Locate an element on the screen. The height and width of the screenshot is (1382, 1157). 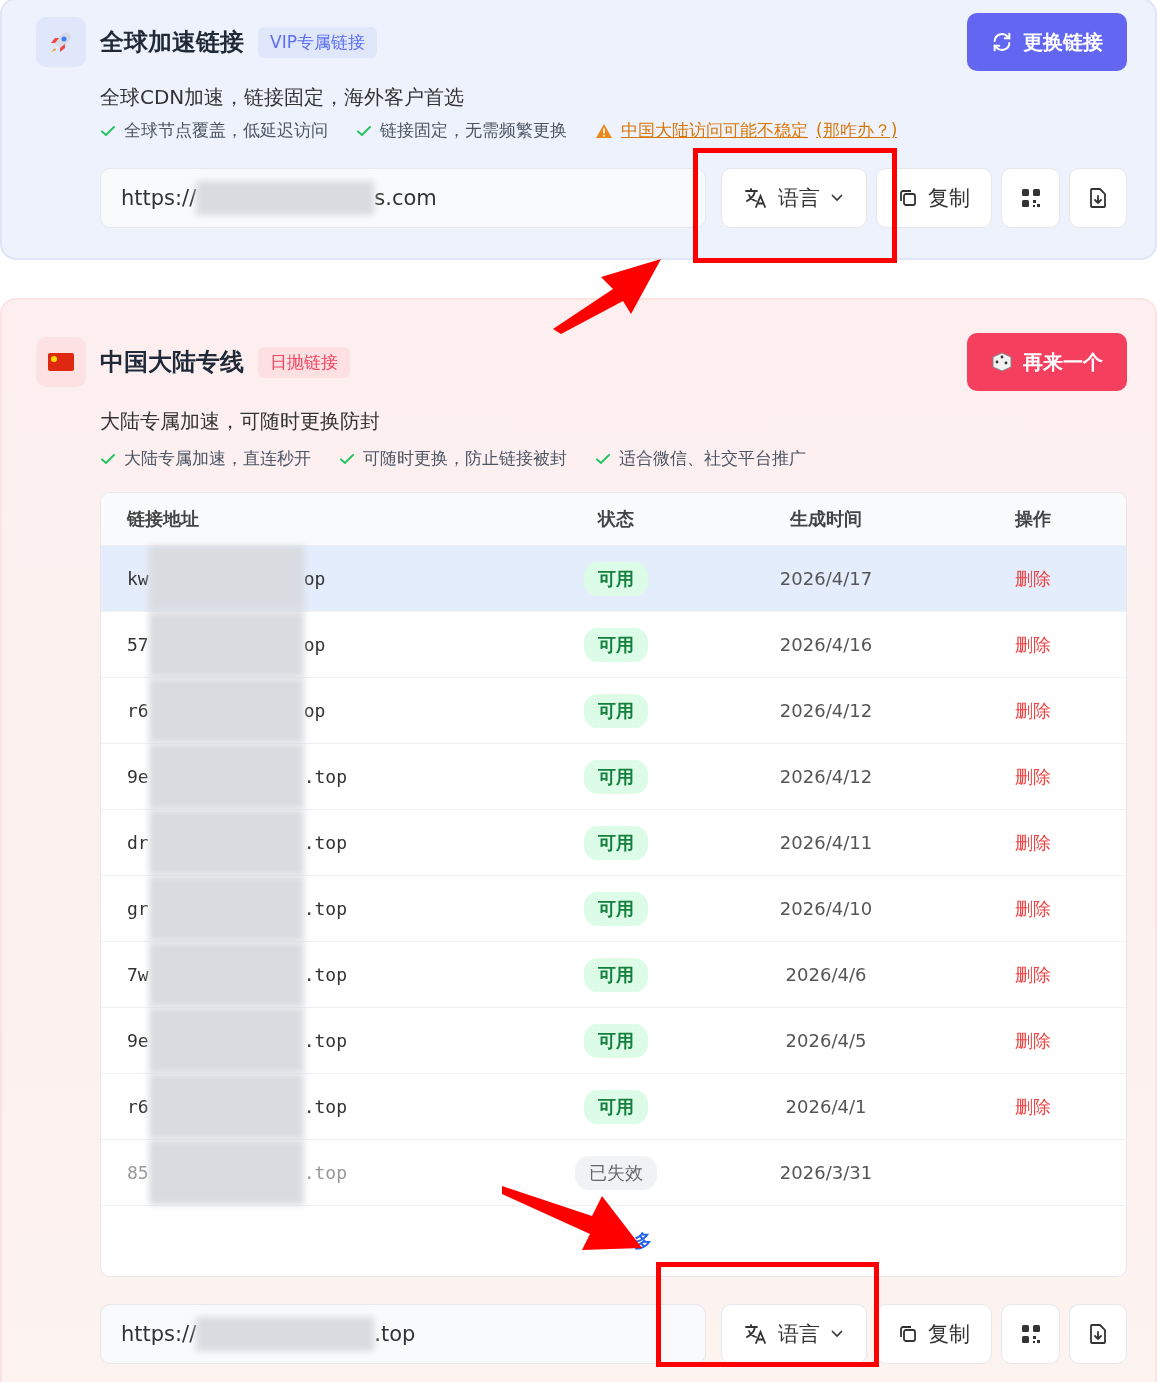
card-title: 中国大陆专线 is located at coordinates (172, 362).